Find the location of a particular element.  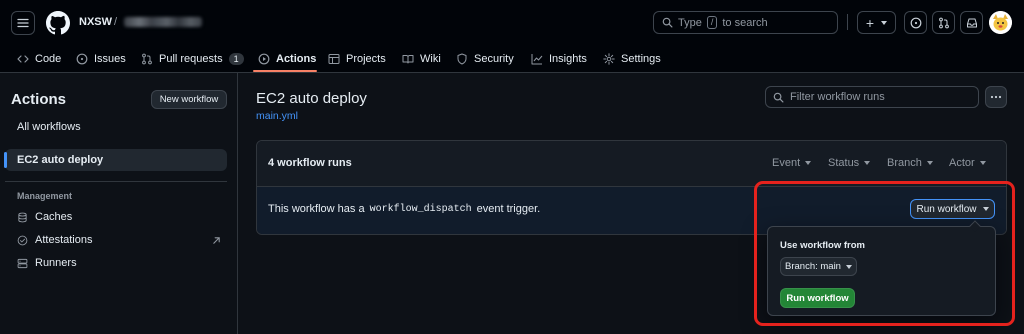

search-shortcut-key: / is located at coordinates (712, 22).